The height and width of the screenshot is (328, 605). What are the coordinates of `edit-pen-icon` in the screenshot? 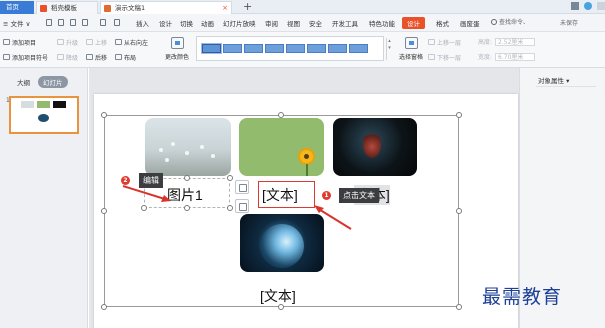 It's located at (242, 206).